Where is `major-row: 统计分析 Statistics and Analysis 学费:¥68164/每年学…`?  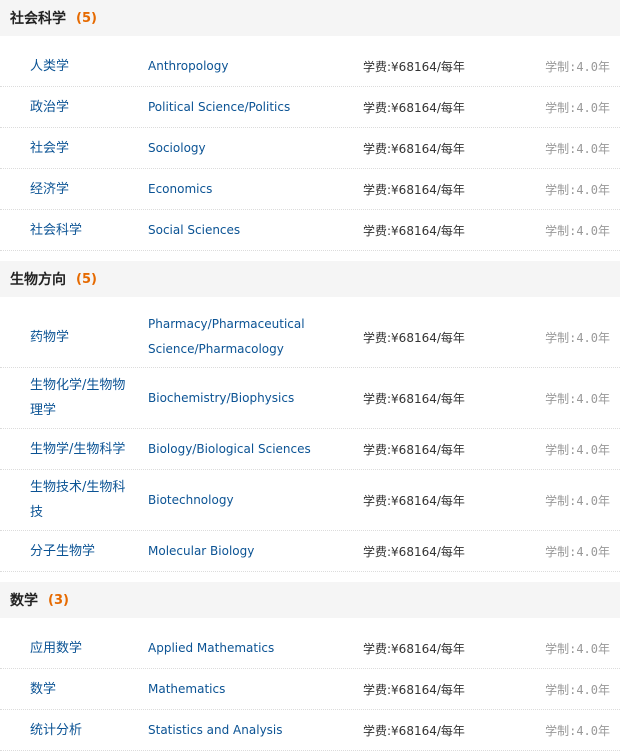
major-row: 统计分析 Statistics and Analysis 学费:¥68164/每年学… is located at coordinates (310, 730).